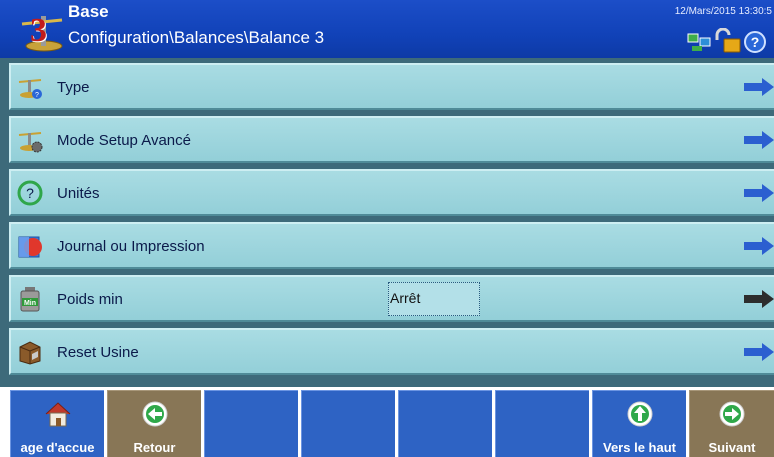 This screenshot has width=774, height=457. I want to click on scale-number-badge: 3, so click(39, 31).